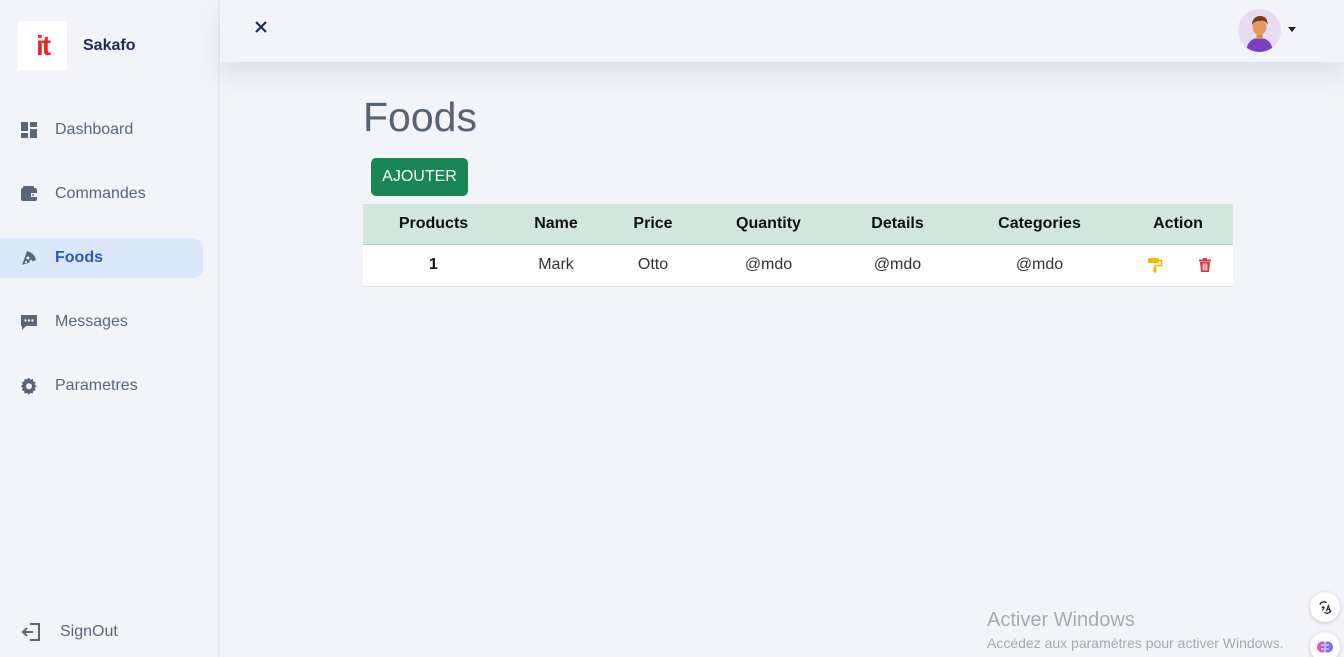 This screenshot has width=1344, height=657. What do you see at coordinates (1039, 265) in the screenshot?
I see `cell-categories: @mdo` at bounding box center [1039, 265].